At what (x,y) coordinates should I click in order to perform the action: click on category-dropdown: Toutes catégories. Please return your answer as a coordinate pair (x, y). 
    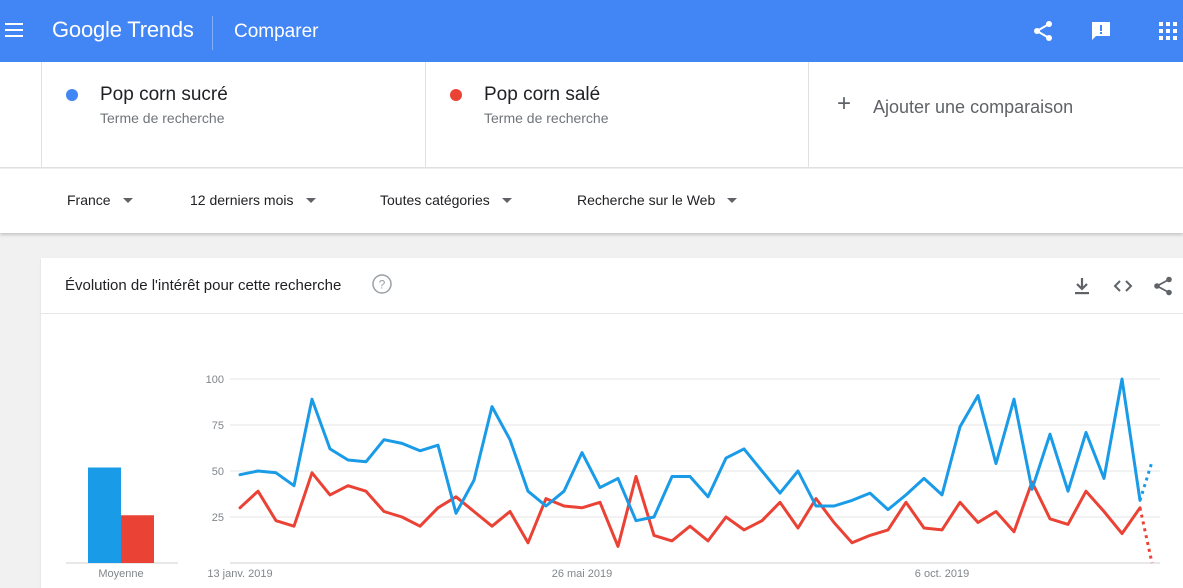
    Looking at the image, I should click on (446, 200).